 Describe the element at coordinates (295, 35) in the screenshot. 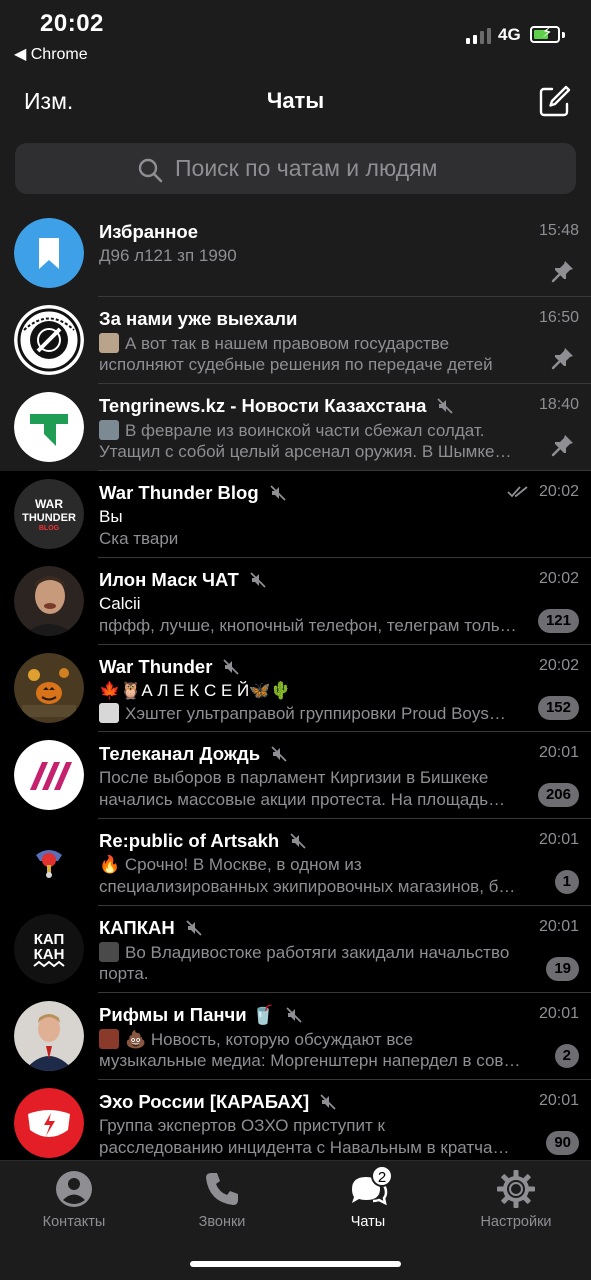

I see `status-bar: 20:02 ◀ Chrome 4G ⚡` at that location.